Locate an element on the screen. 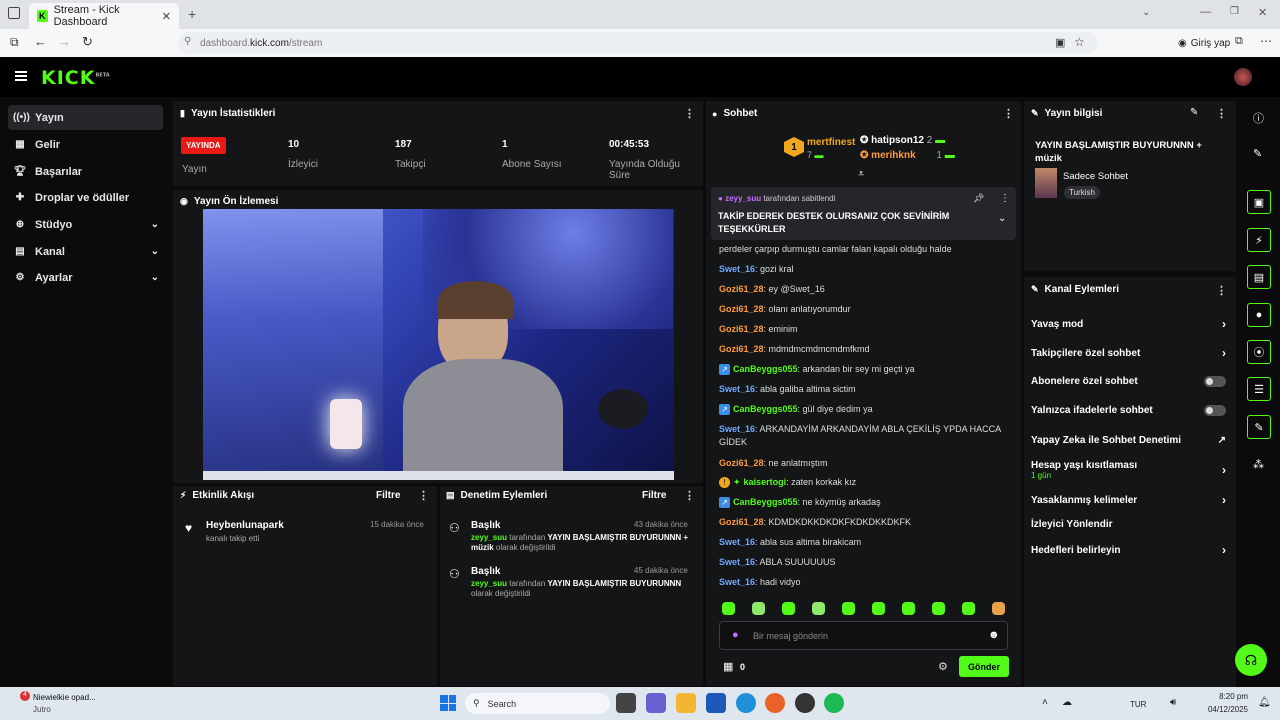 This screenshot has width=1280, height=720. emotes-only-toggle is located at coordinates (1215, 410).